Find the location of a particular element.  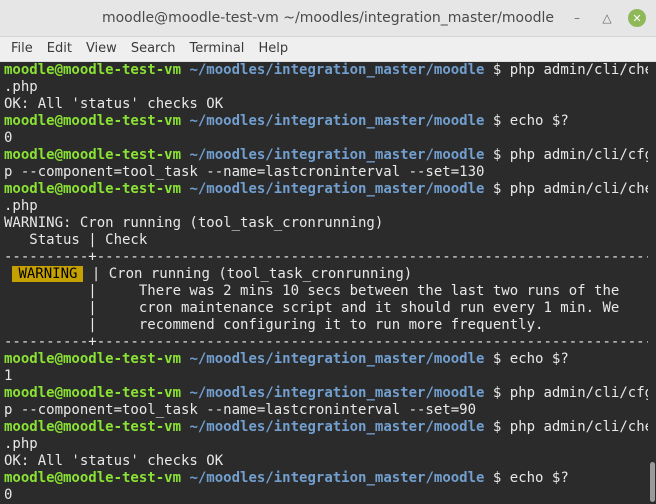

menu-file: File is located at coordinates (22, 49).